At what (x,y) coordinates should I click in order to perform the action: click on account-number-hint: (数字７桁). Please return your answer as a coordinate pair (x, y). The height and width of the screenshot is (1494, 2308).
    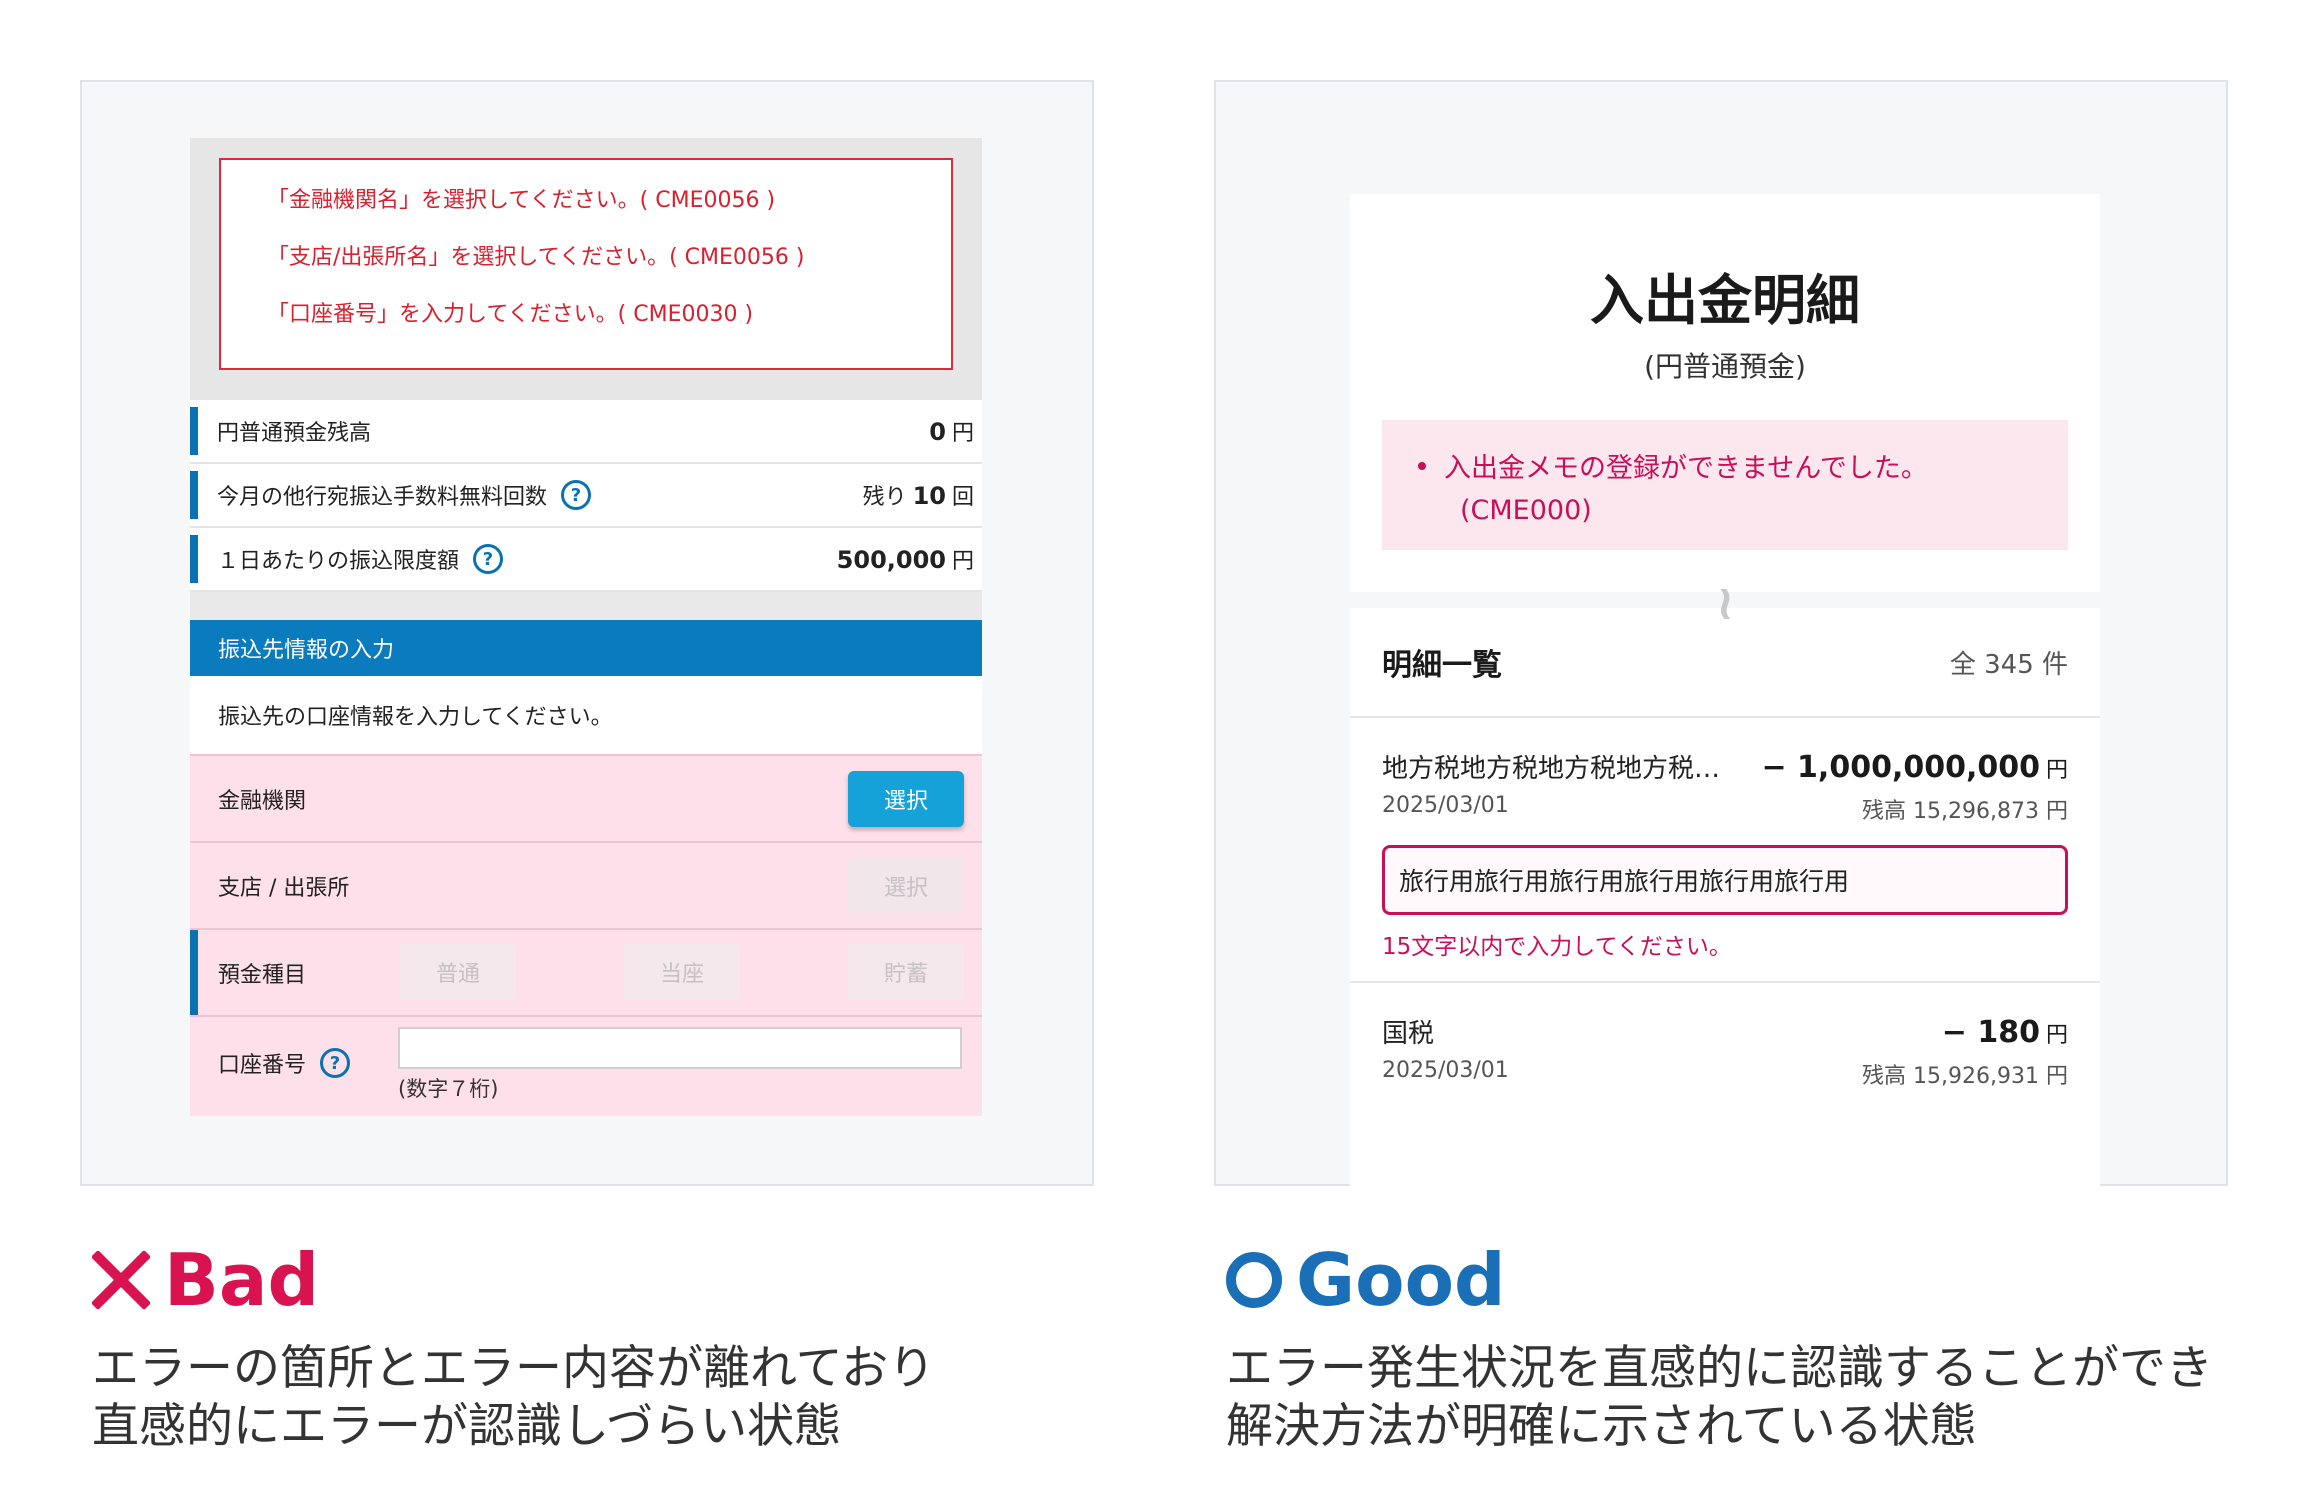
    Looking at the image, I should click on (448, 1089).